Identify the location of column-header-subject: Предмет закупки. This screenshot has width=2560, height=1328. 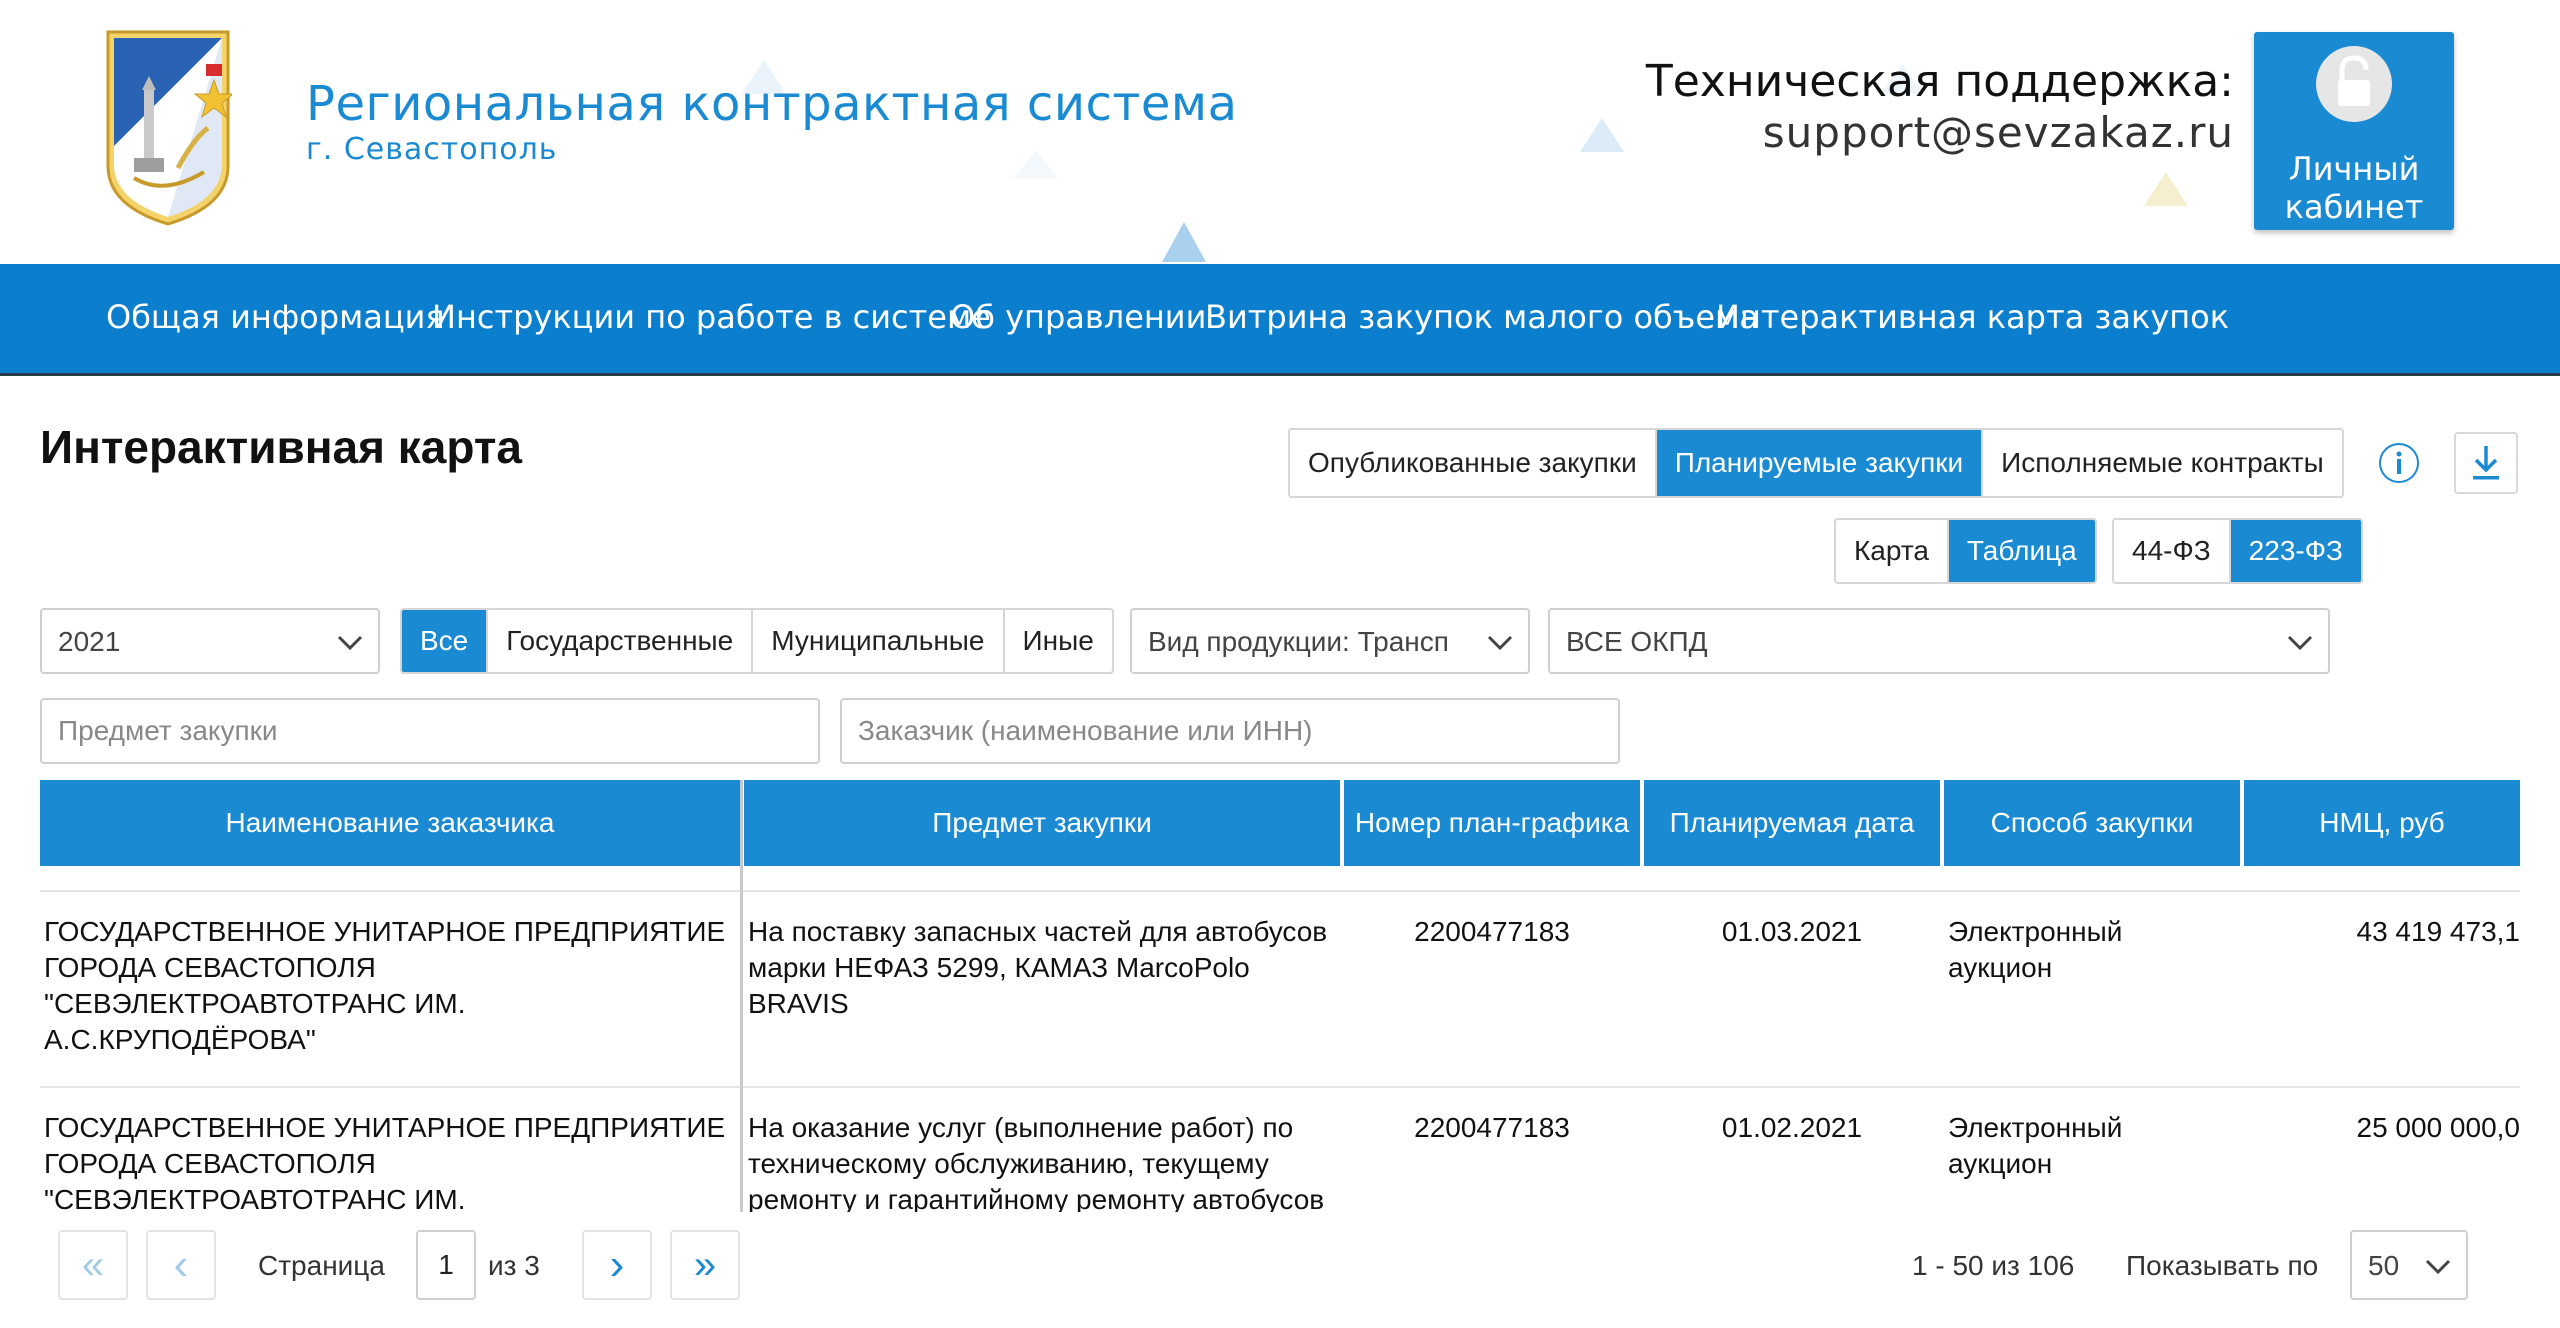
(1042, 823).